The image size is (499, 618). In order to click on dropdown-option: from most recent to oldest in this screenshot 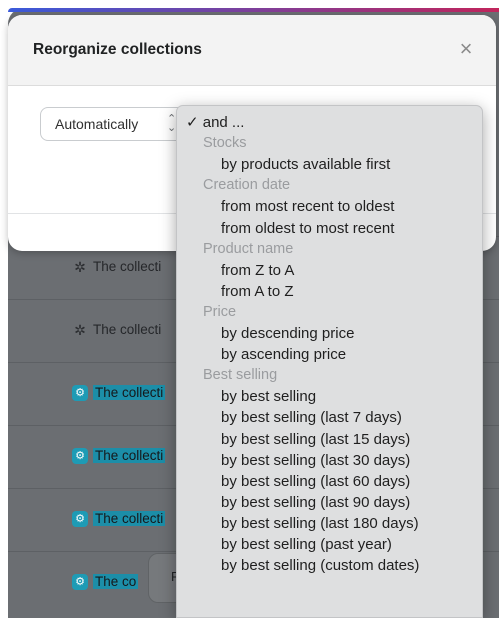, I will do `click(307, 206)`.